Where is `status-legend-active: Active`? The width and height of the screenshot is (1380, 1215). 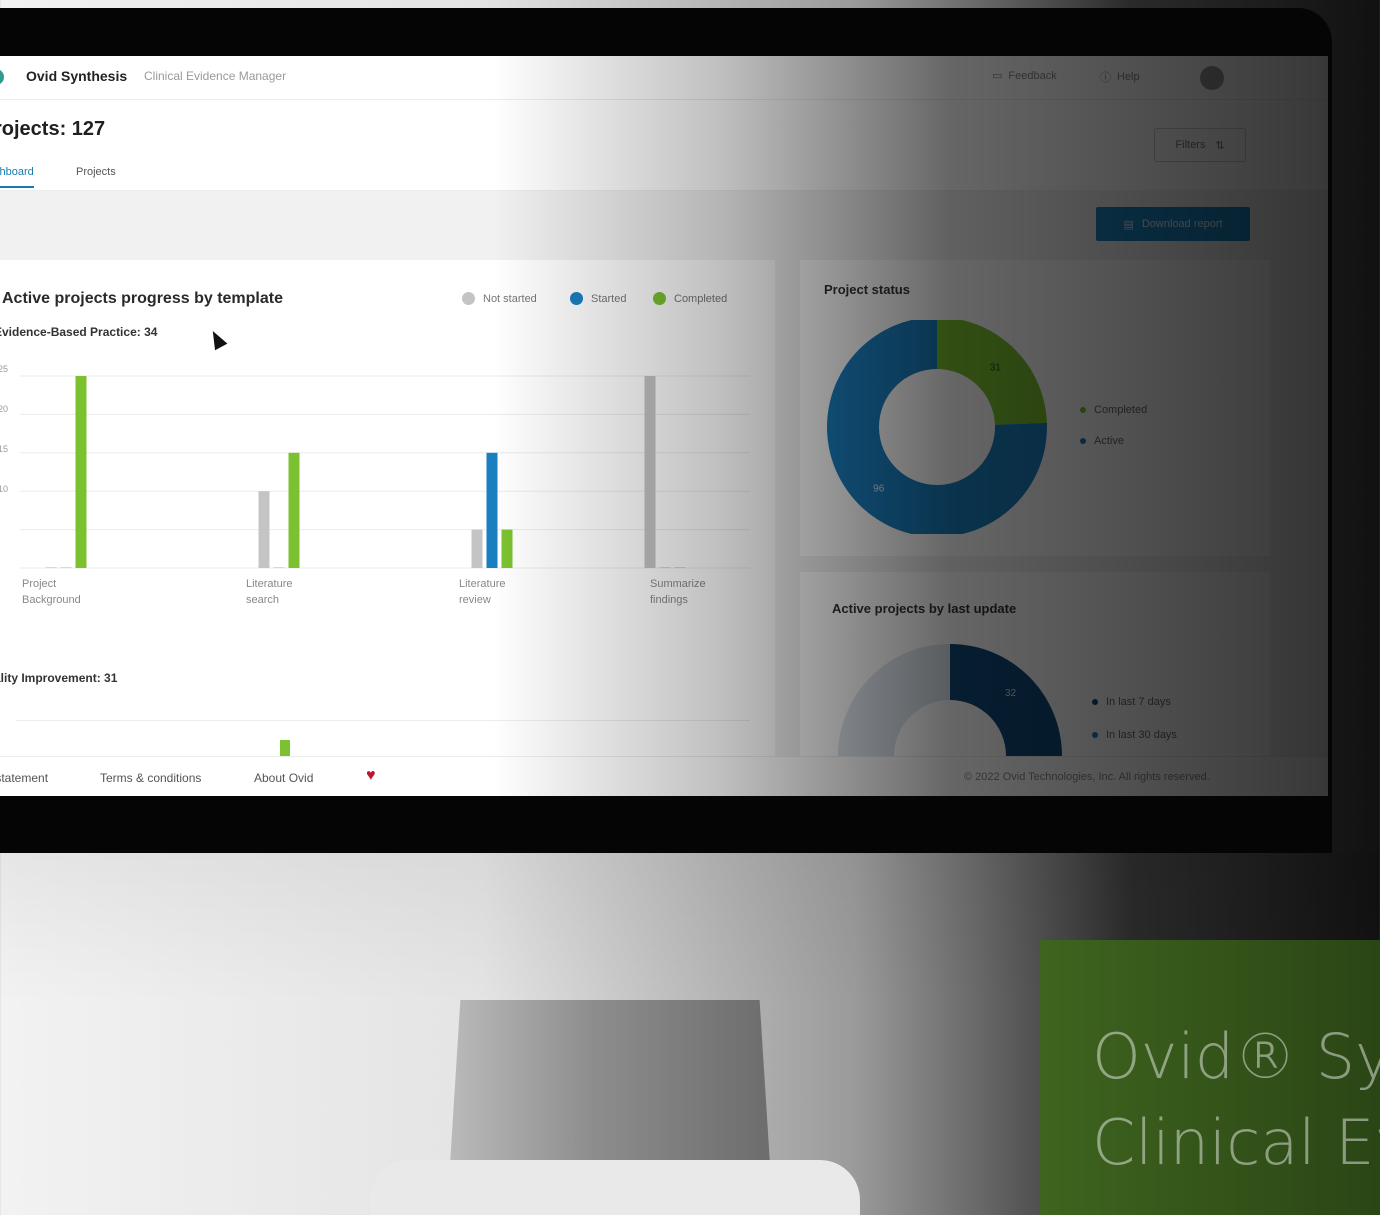
status-legend-active: Active is located at coordinates (1102, 441).